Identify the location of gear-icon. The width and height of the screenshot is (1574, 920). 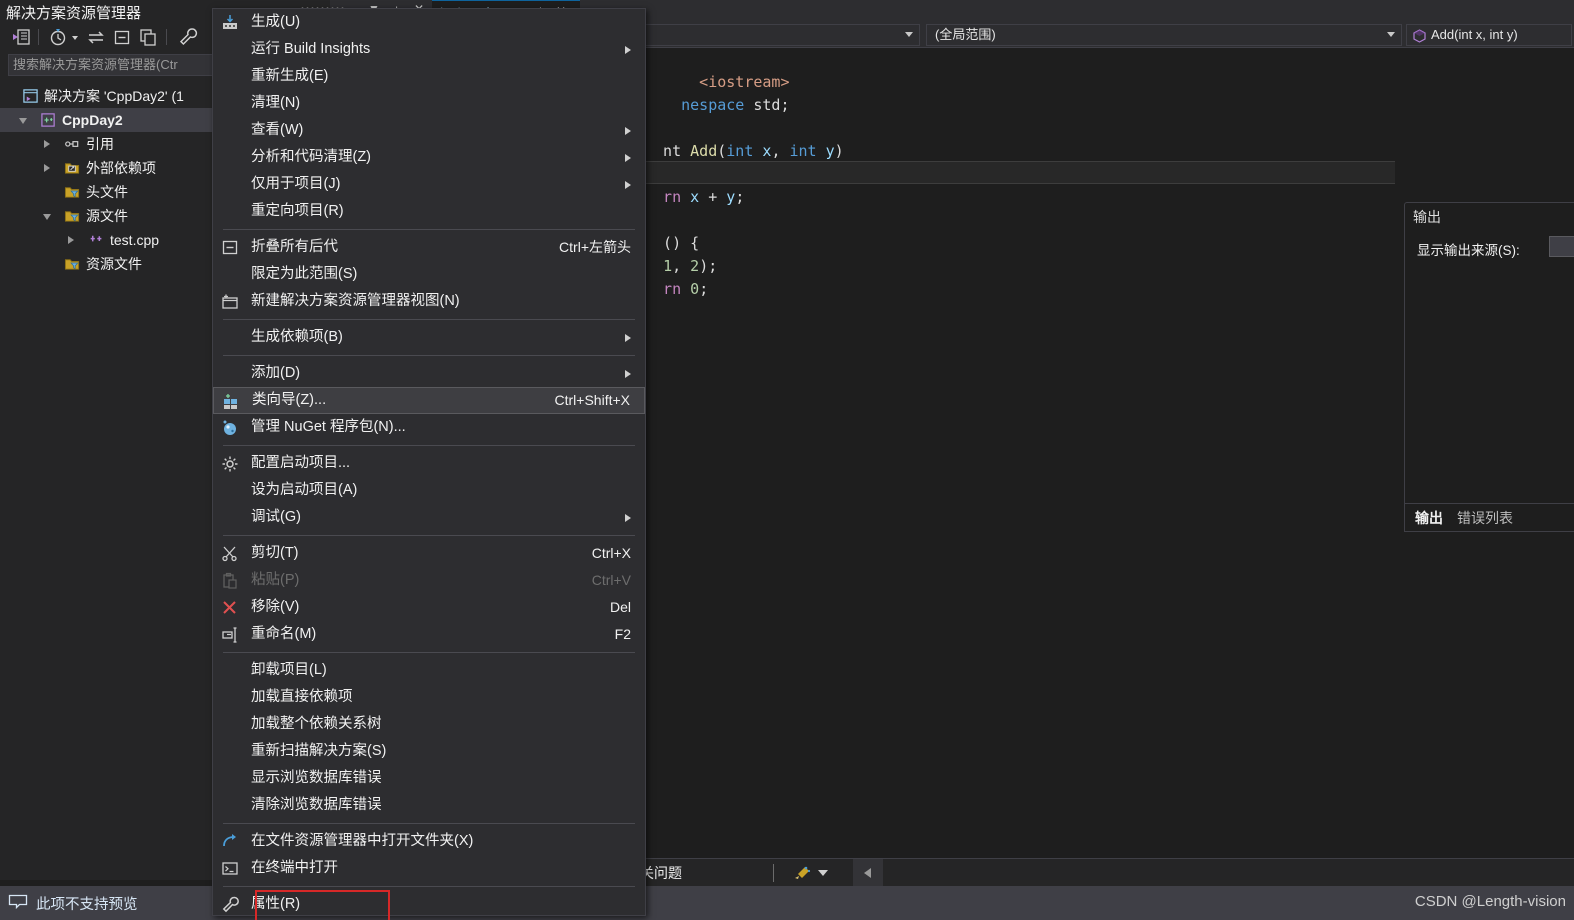
(230, 463).